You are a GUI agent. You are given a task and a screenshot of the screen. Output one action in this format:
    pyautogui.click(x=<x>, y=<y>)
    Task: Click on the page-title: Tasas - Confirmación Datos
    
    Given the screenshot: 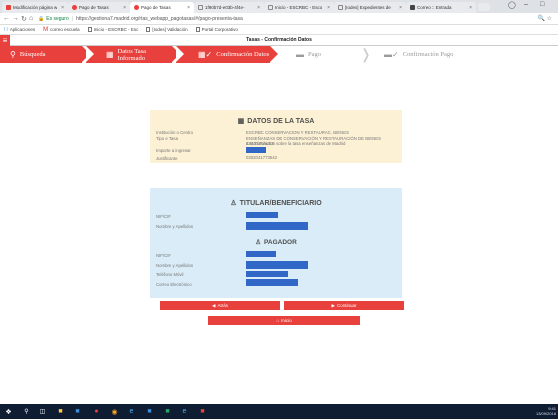 What is the action you would take?
    pyautogui.click(x=279, y=40)
    